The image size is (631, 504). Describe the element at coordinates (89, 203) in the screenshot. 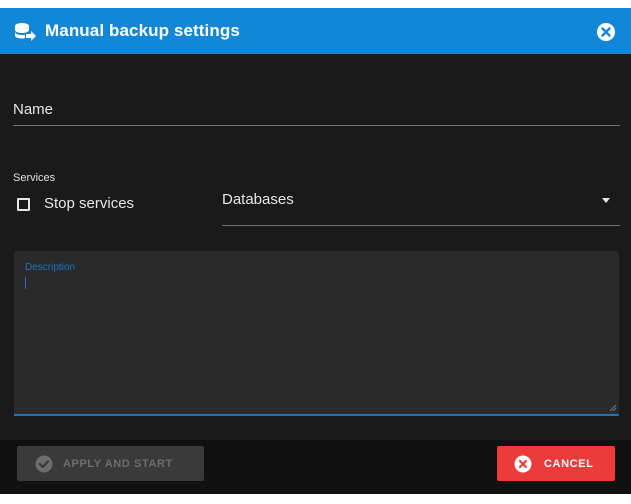

I see `stop-services-label: Stop services` at that location.